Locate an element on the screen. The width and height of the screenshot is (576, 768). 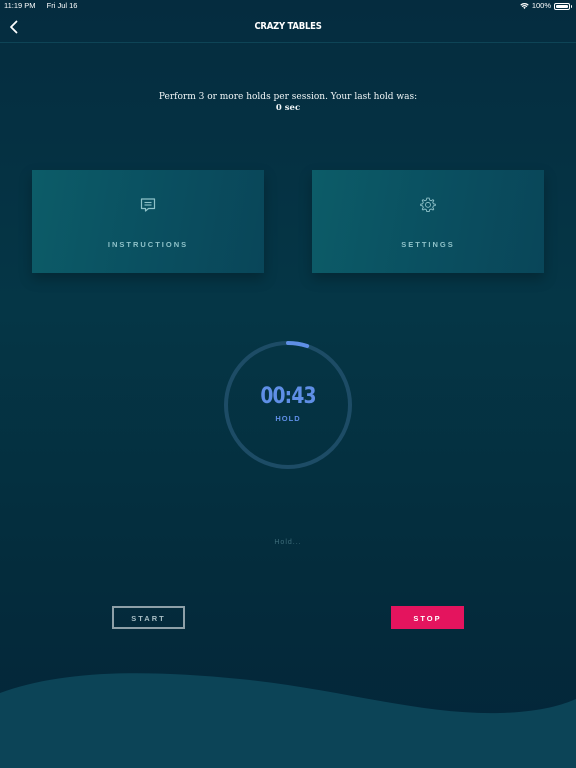
status-right: 100% is located at coordinates (546, 6).